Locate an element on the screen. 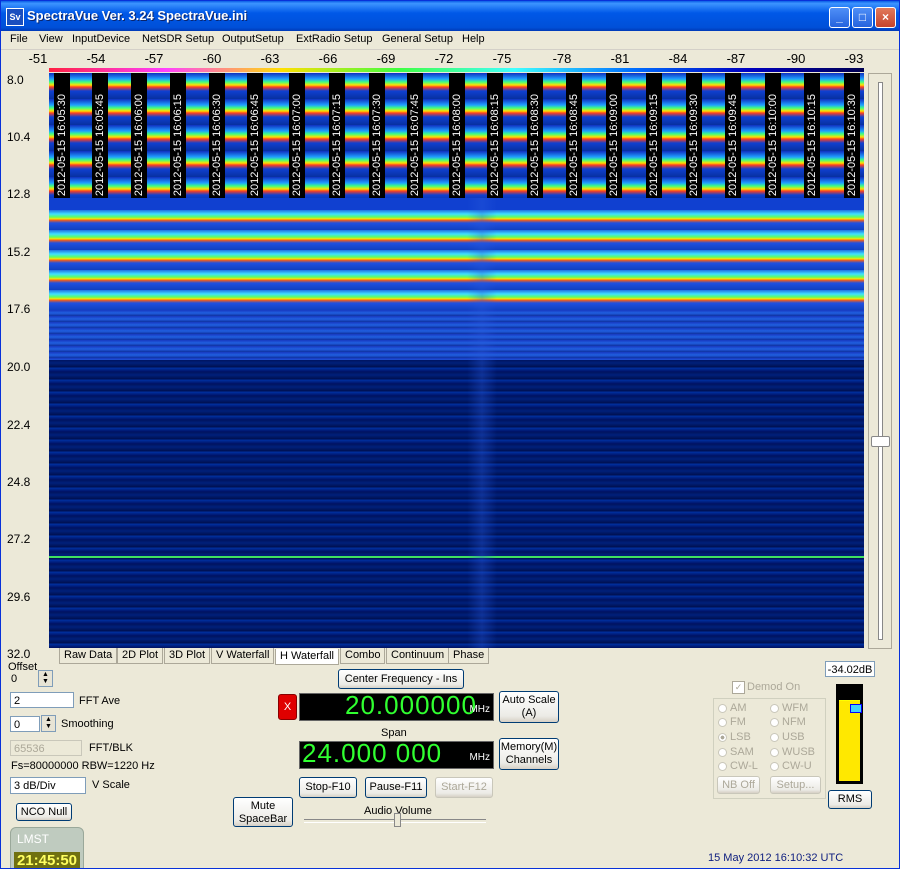  scale-label: -51 is located at coordinates (38, 58).